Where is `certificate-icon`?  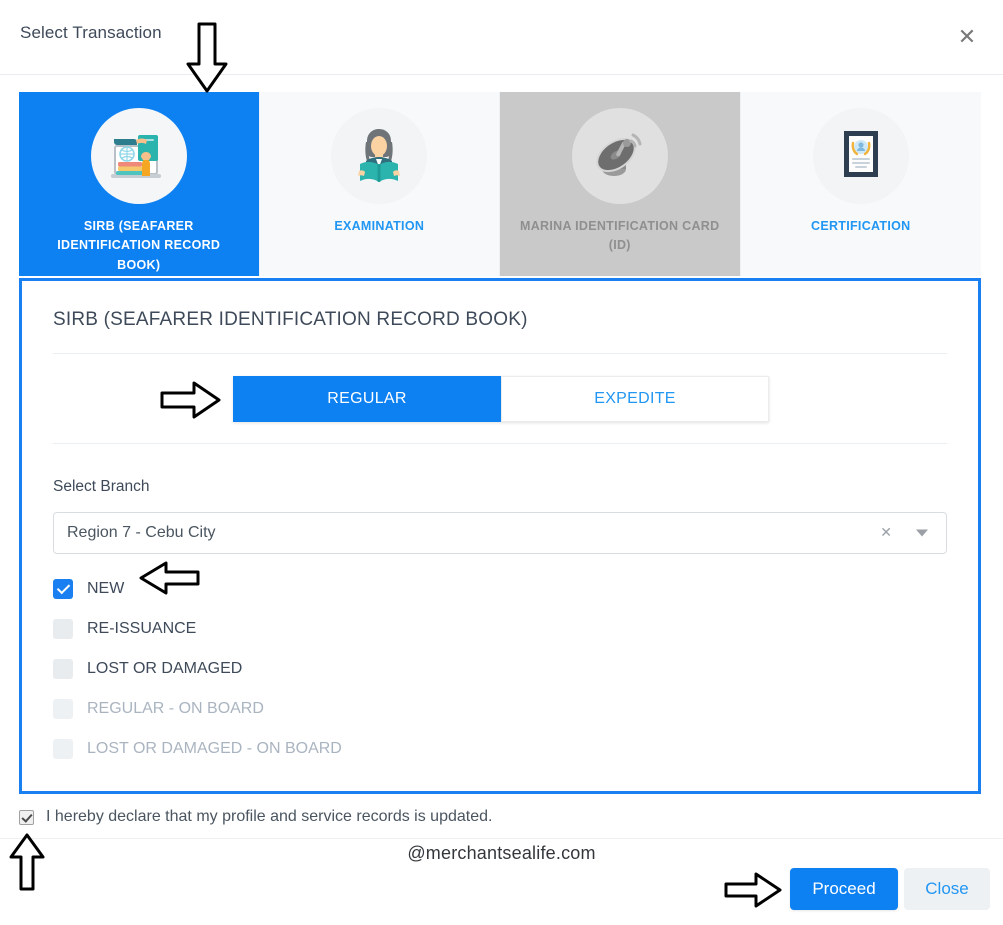 certificate-icon is located at coordinates (860, 156).